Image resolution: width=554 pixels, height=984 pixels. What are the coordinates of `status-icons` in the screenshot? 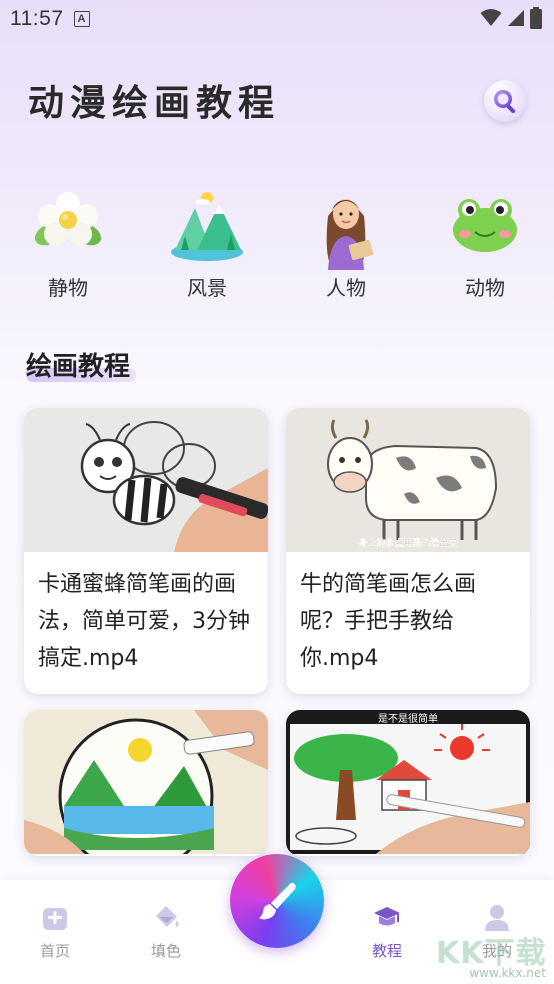 It's located at (511, 18).